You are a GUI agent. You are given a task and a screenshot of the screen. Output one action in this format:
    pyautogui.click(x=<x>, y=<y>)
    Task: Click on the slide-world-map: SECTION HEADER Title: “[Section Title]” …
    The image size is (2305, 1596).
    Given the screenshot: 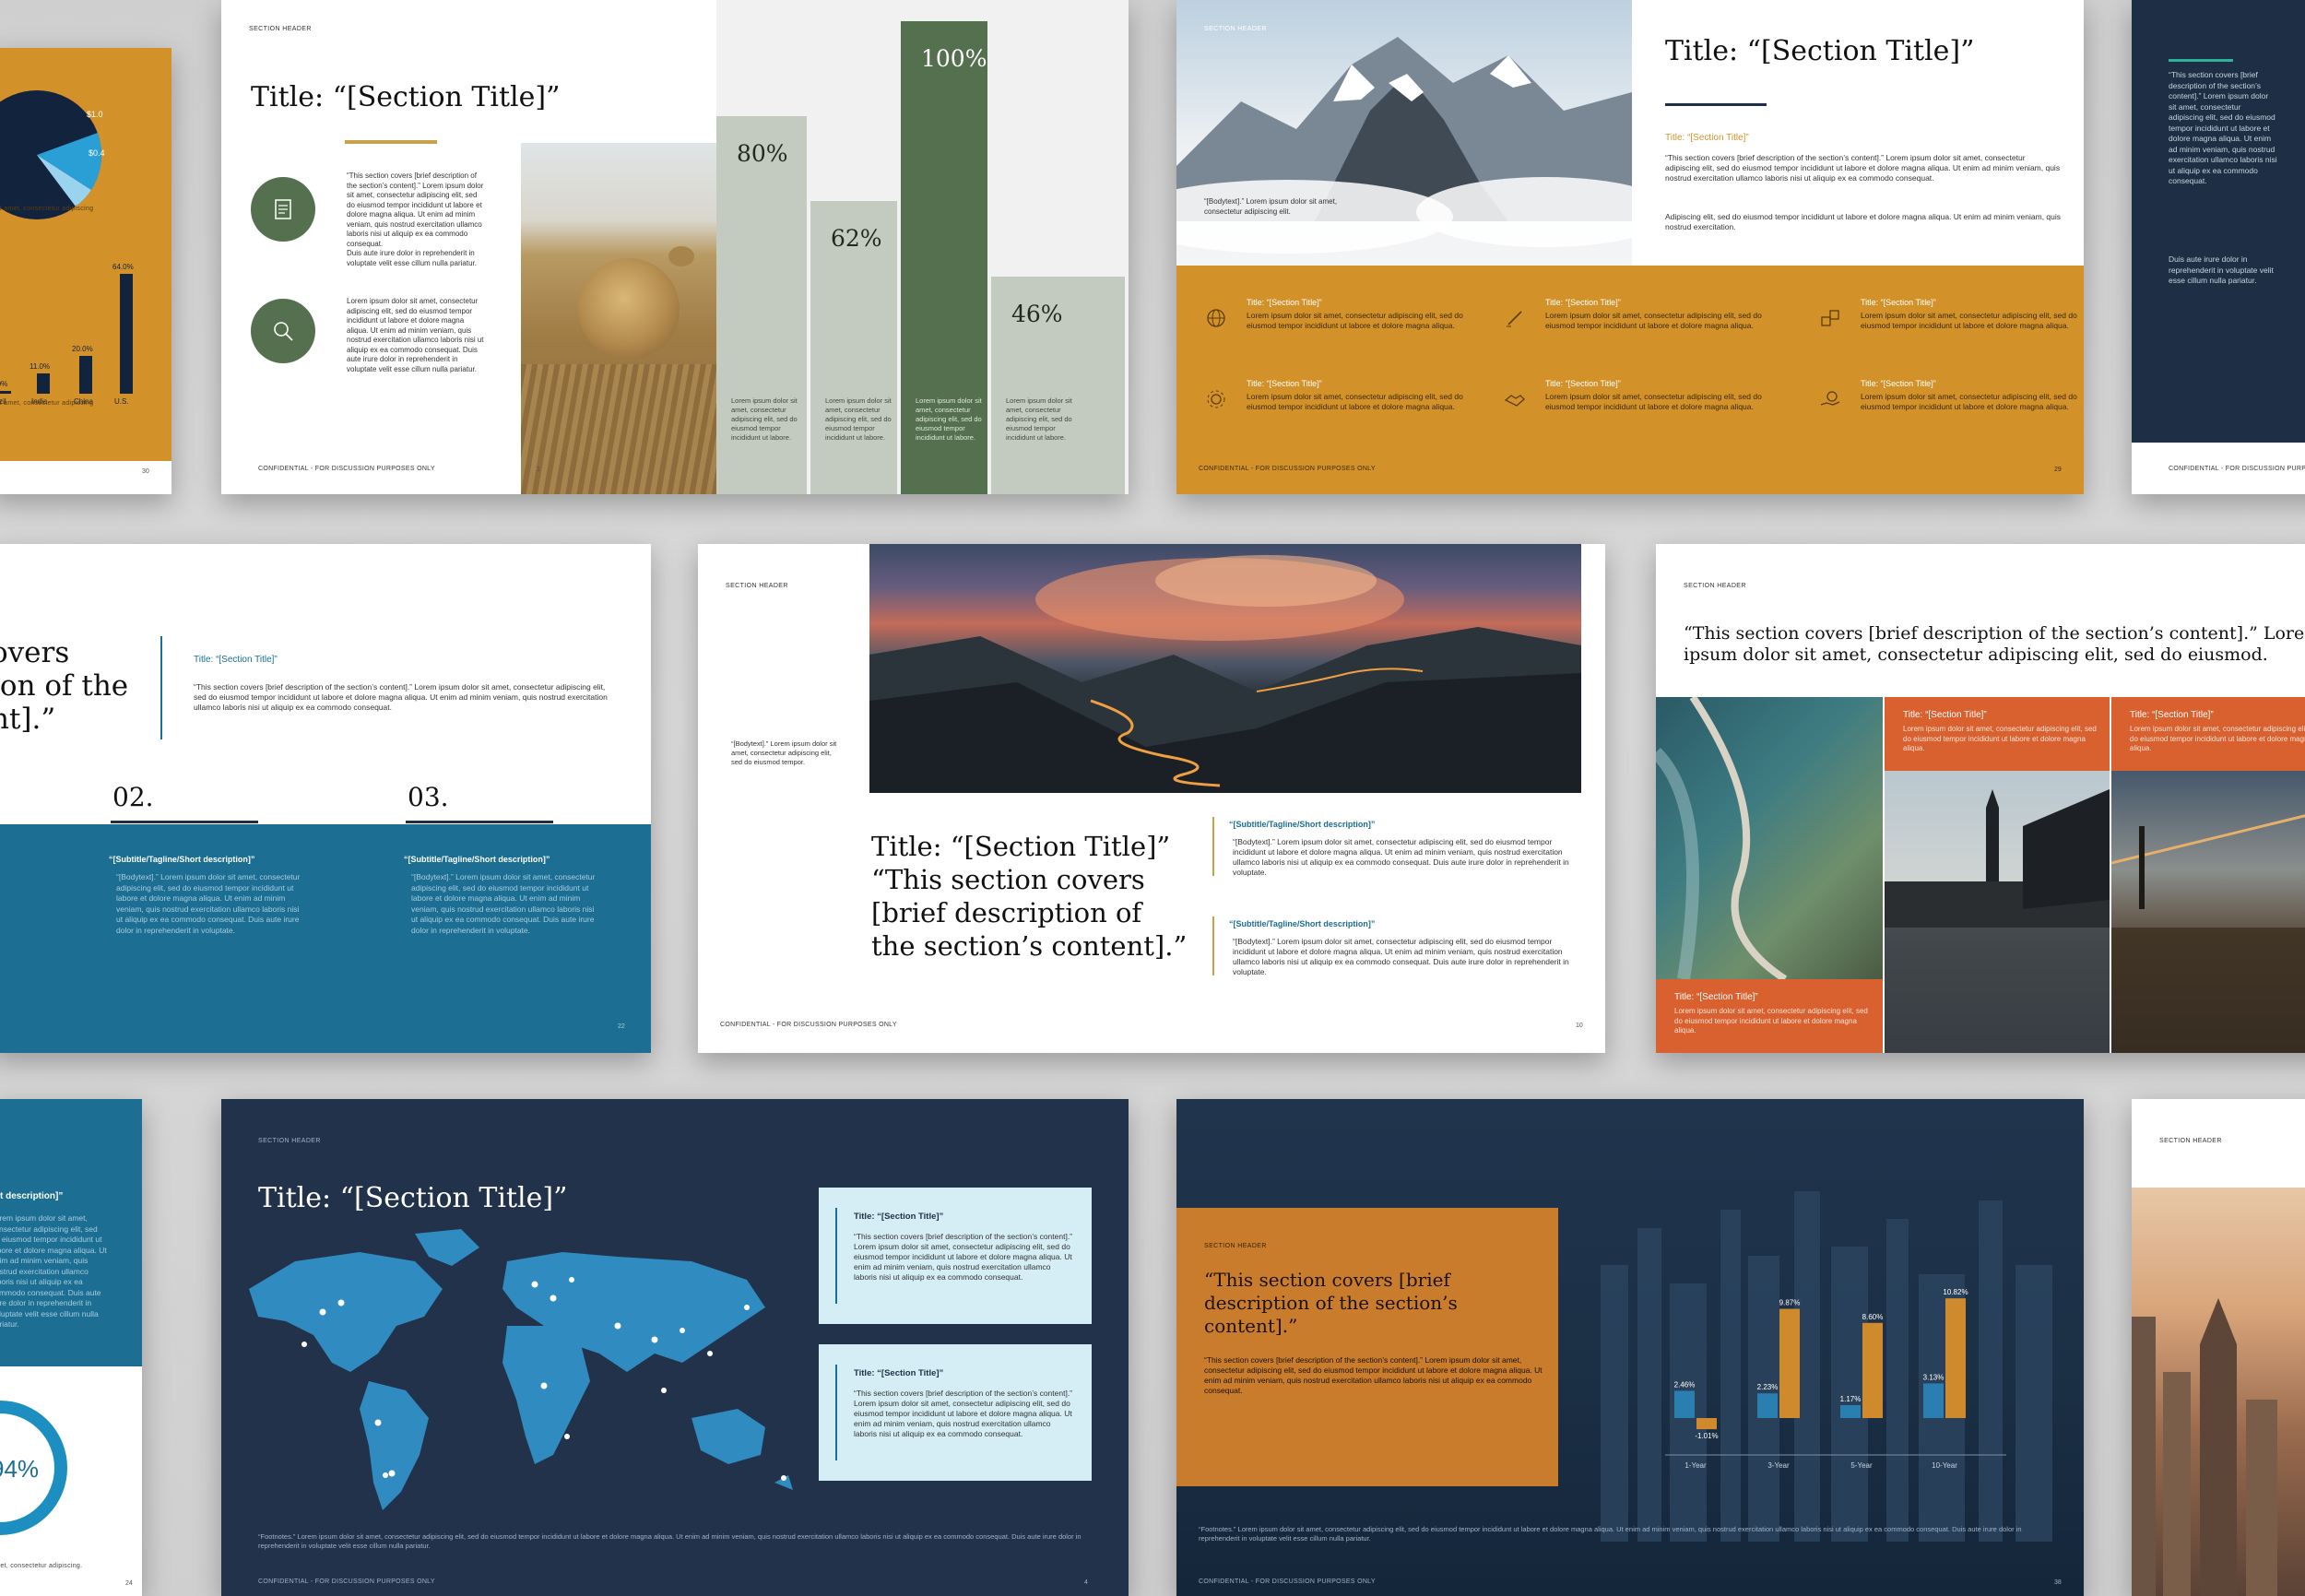 What is the action you would take?
    pyautogui.click(x=675, y=1347)
    